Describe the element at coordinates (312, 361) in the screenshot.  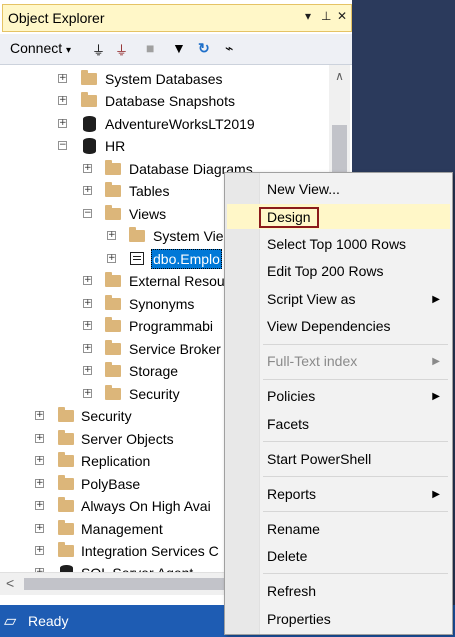
I see `menu-item-label: Full-Text index` at that location.